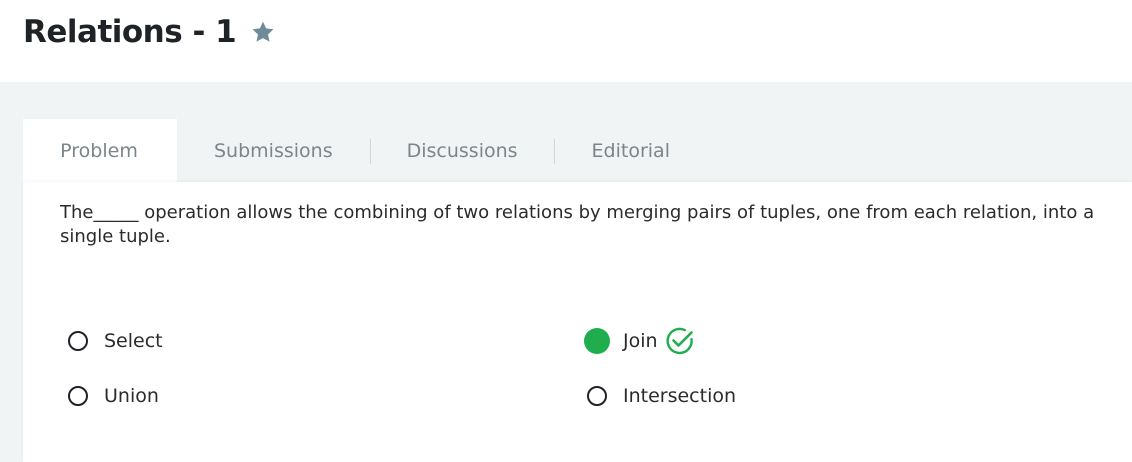 The width and height of the screenshot is (1132, 462). Describe the element at coordinates (130, 32) in the screenshot. I see `page-title: Relations - 1` at that location.